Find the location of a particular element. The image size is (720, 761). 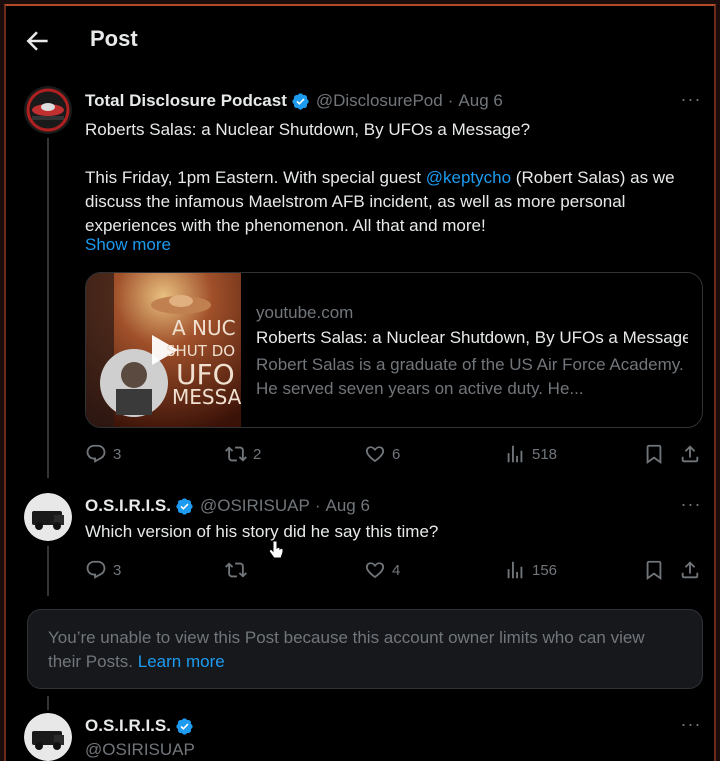

mouse-cursor-icon is located at coordinates (276, 550).